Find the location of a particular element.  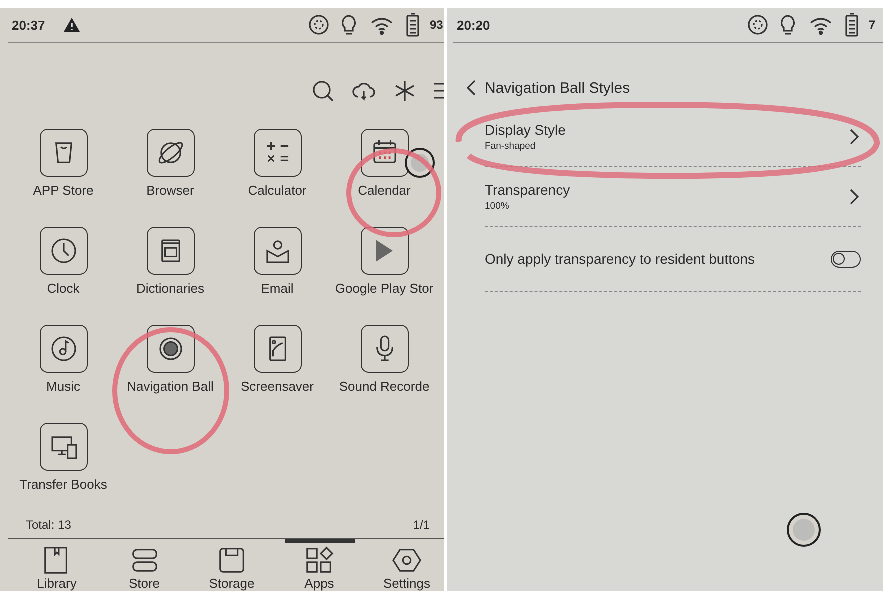

settings-row: Display Style Fan-shaped is located at coordinates (673, 137).